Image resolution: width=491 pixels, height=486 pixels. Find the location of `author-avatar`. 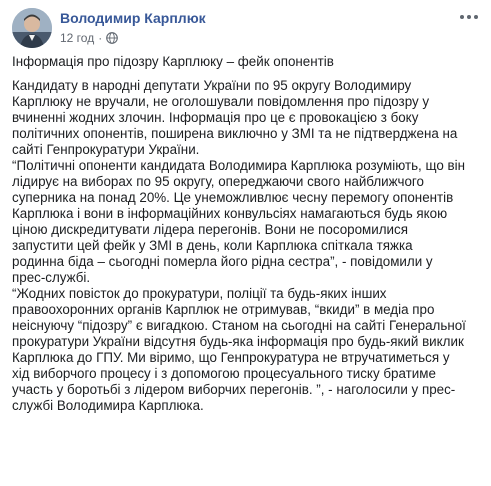

author-avatar is located at coordinates (32, 28).